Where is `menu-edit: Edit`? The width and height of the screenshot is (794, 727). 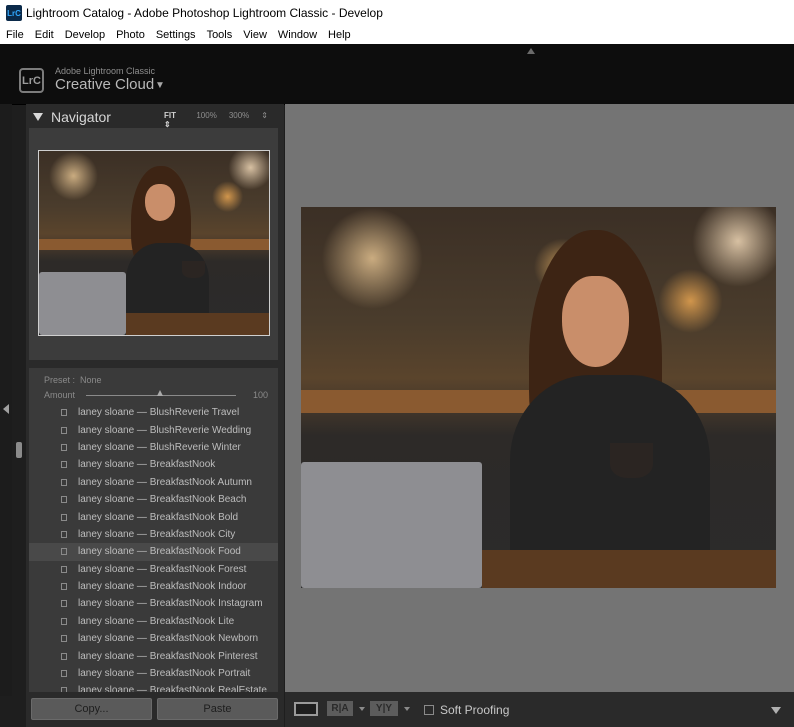 menu-edit: Edit is located at coordinates (44, 35).